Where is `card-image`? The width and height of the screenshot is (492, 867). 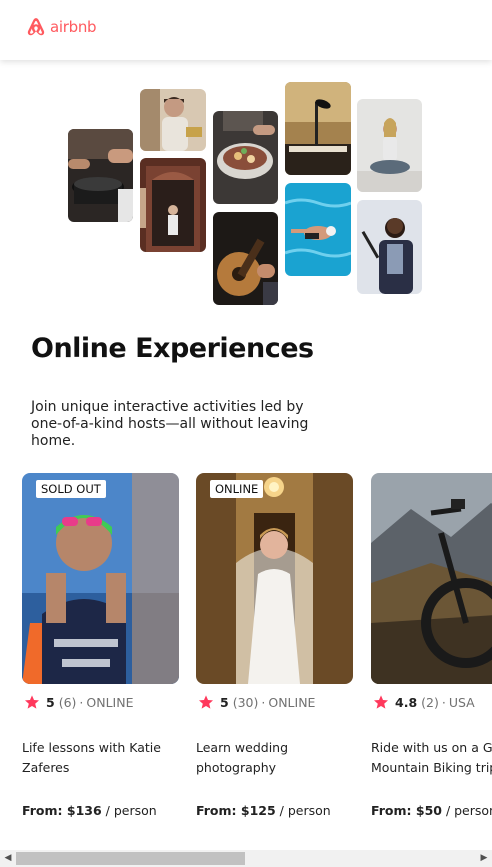 card-image is located at coordinates (431, 578).